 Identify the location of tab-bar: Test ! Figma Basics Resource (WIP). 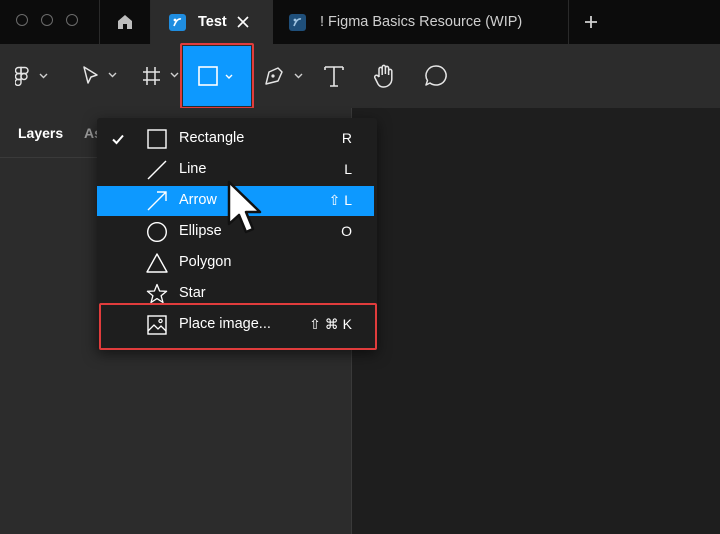
(360, 22).